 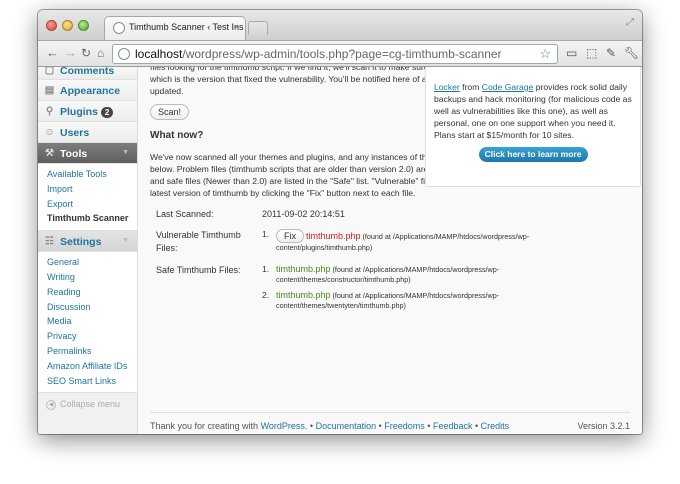 I want to click on home-icon: ⌂, so click(x=100, y=53).